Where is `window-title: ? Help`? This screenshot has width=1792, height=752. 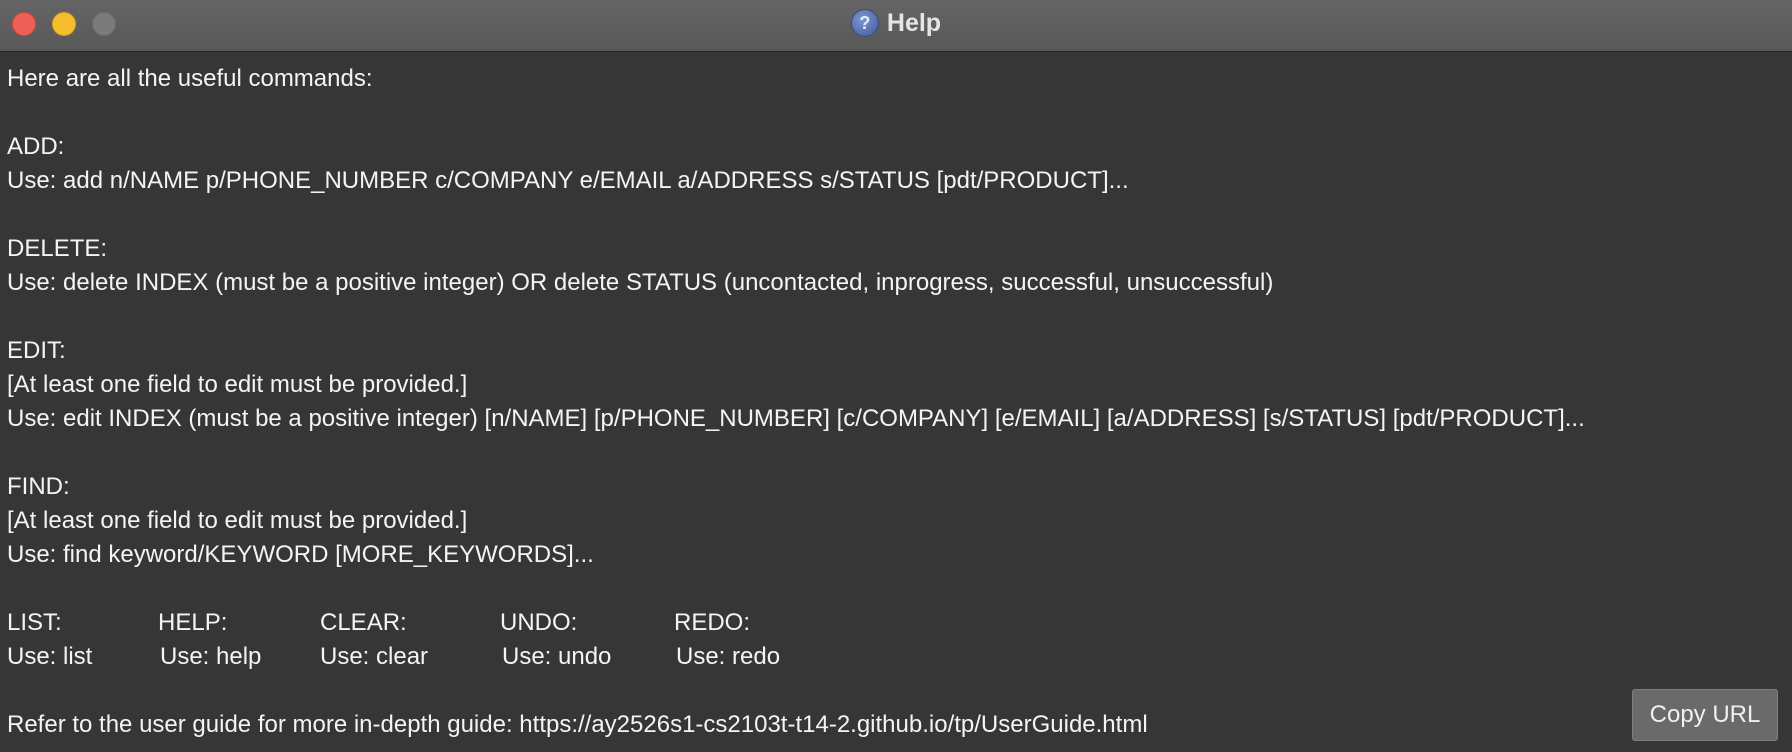 window-title: ? Help is located at coordinates (896, 23).